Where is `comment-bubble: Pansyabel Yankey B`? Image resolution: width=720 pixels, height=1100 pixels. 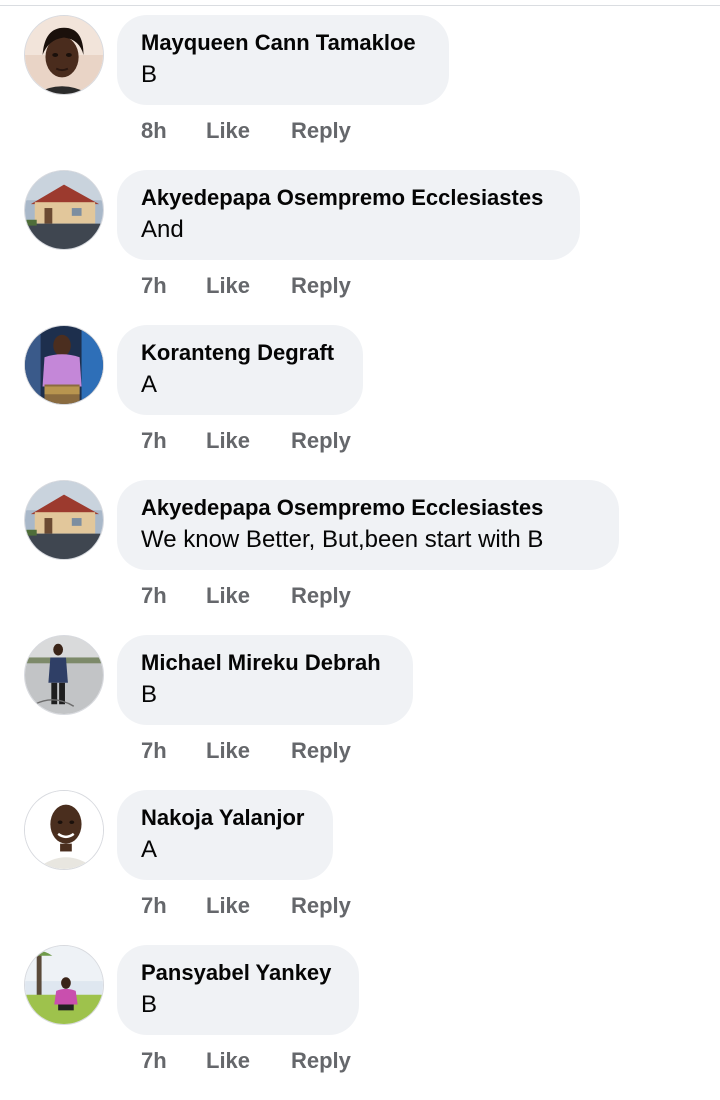 comment-bubble: Pansyabel Yankey B is located at coordinates (238, 990).